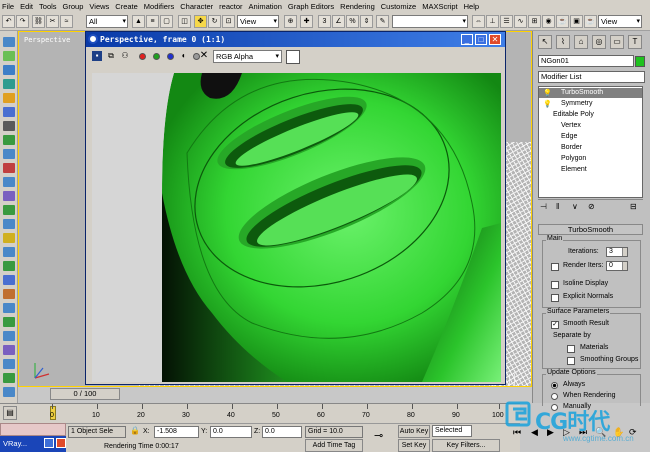 This screenshot has height=452, width=650. Describe the element at coordinates (576, 21) in the screenshot. I see `render-frame-icon: ▣` at that location.